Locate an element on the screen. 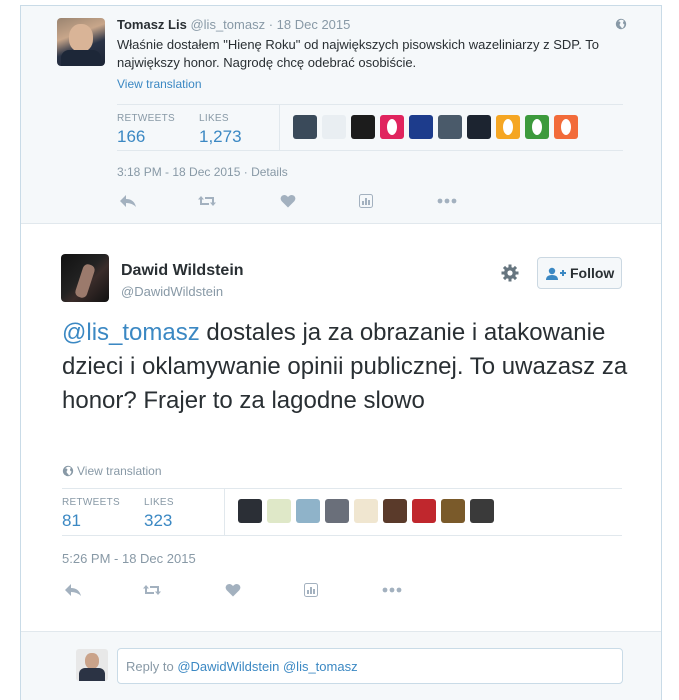  follow-user-icon is located at coordinates (556, 273).